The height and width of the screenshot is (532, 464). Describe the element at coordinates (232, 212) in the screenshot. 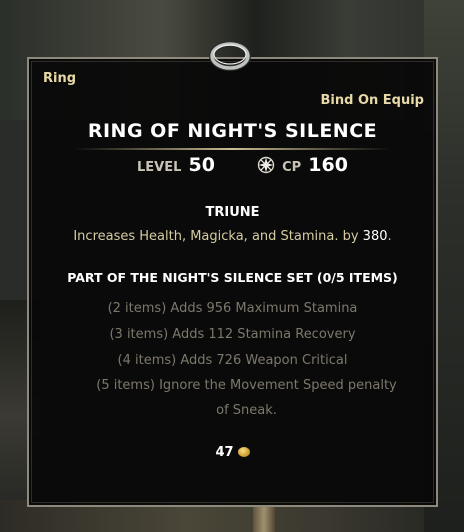

I see `trait-name: TRIUNE` at that location.